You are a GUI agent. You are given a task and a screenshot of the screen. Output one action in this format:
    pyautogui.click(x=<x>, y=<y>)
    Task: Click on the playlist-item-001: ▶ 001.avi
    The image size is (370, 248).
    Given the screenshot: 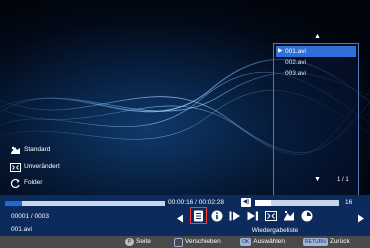 What is the action you would take?
    pyautogui.click(x=316, y=51)
    